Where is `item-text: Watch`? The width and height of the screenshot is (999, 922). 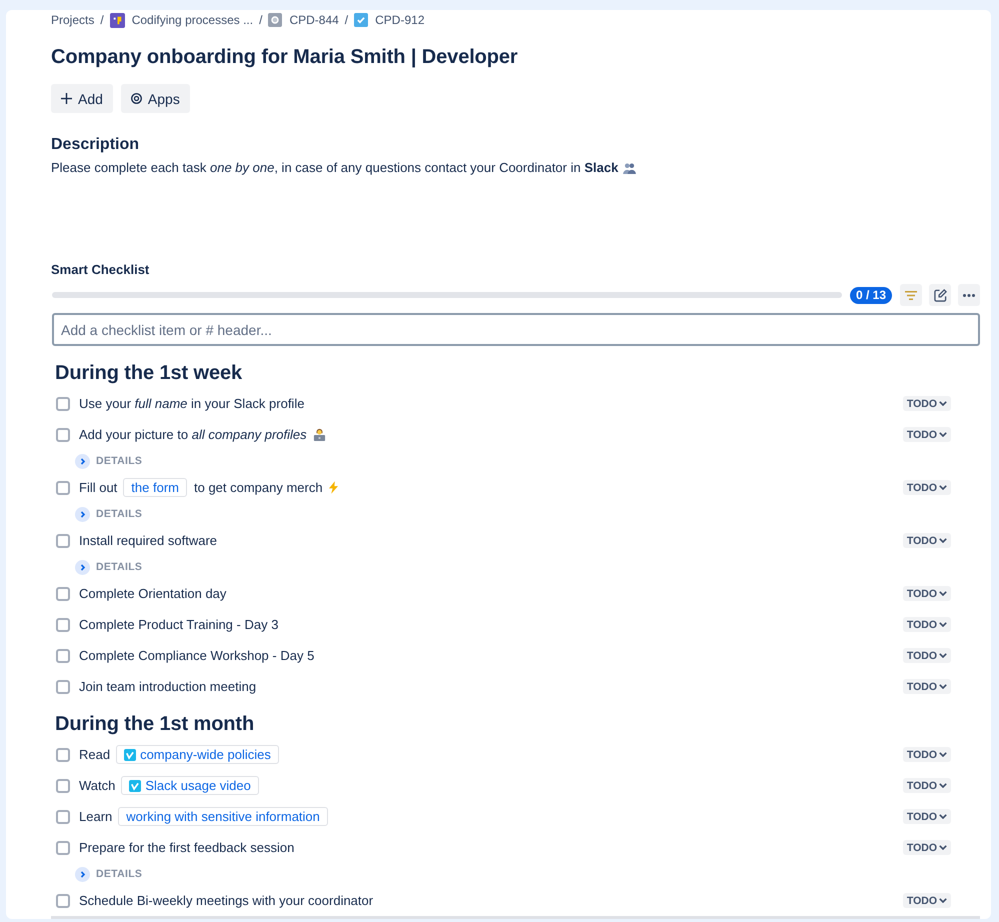
item-text: Watch is located at coordinates (97, 785).